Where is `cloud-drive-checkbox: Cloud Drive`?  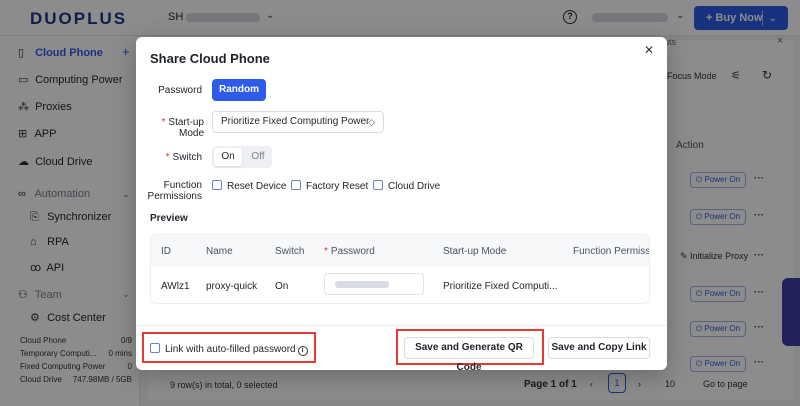
cloud-drive-checkbox: Cloud Drive is located at coordinates (406, 186).